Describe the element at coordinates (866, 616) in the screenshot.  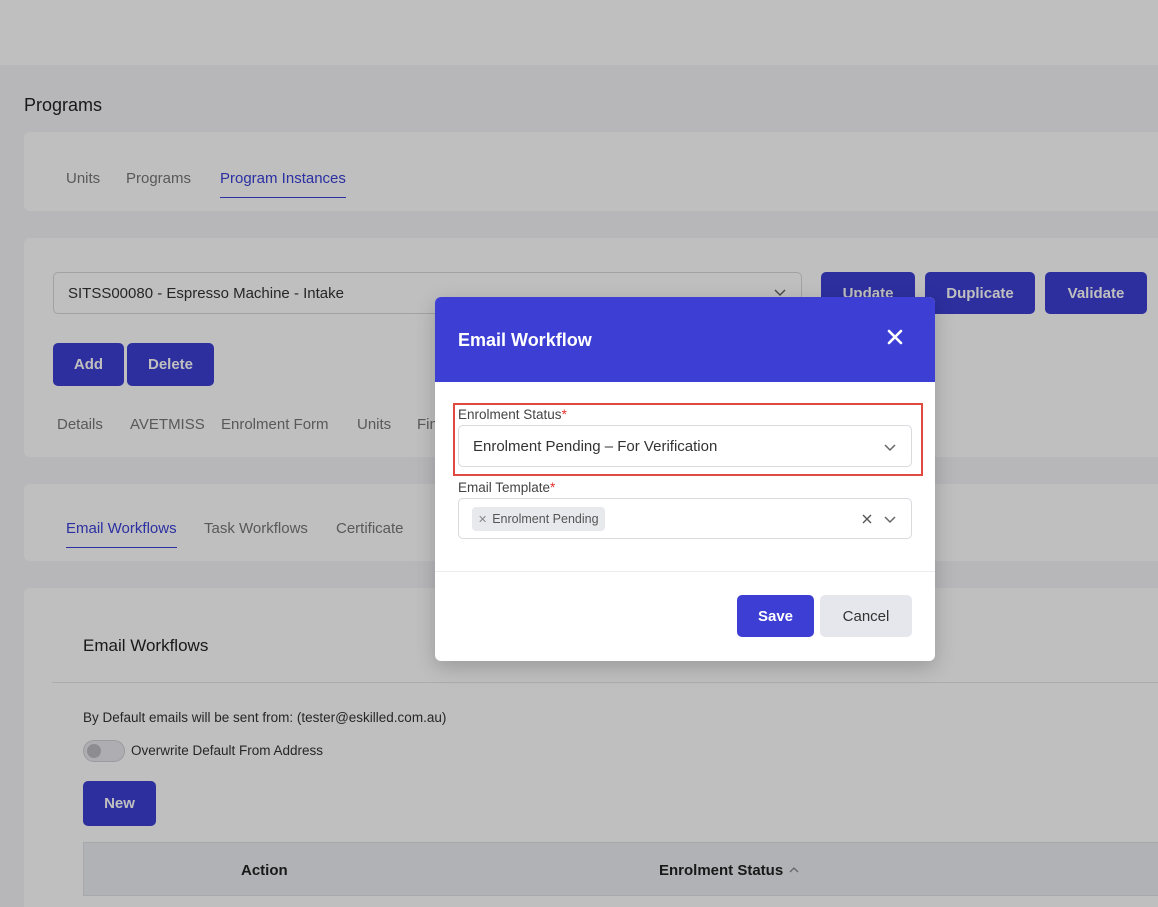
I see `cancel-button: Cancel` at that location.